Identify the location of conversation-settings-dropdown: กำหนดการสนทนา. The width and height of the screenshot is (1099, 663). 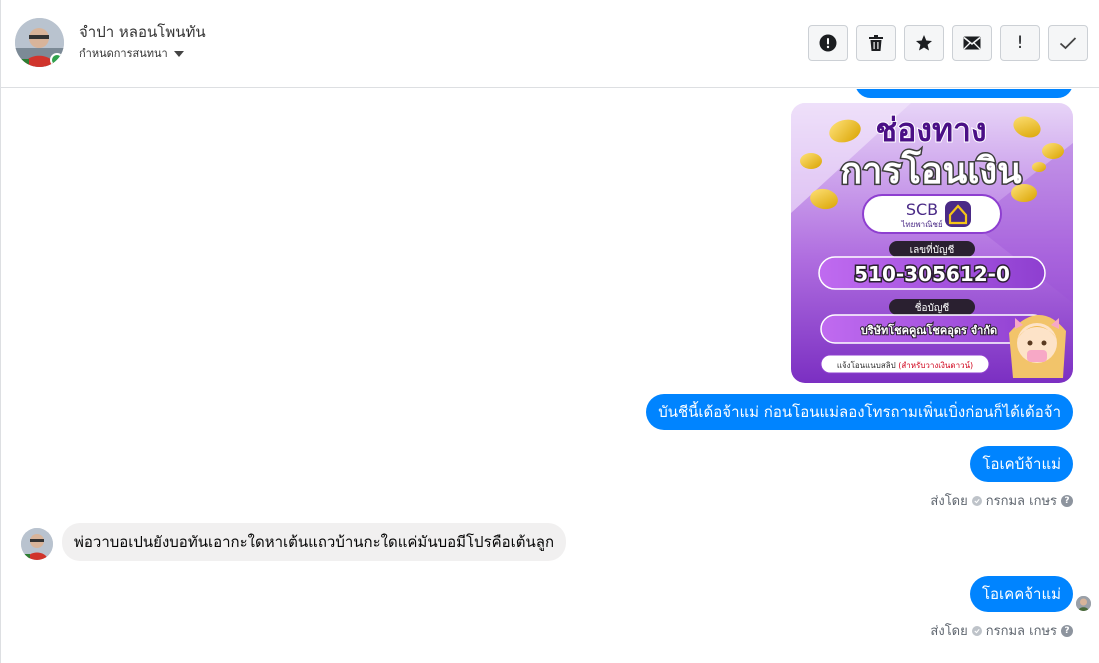
(131, 53).